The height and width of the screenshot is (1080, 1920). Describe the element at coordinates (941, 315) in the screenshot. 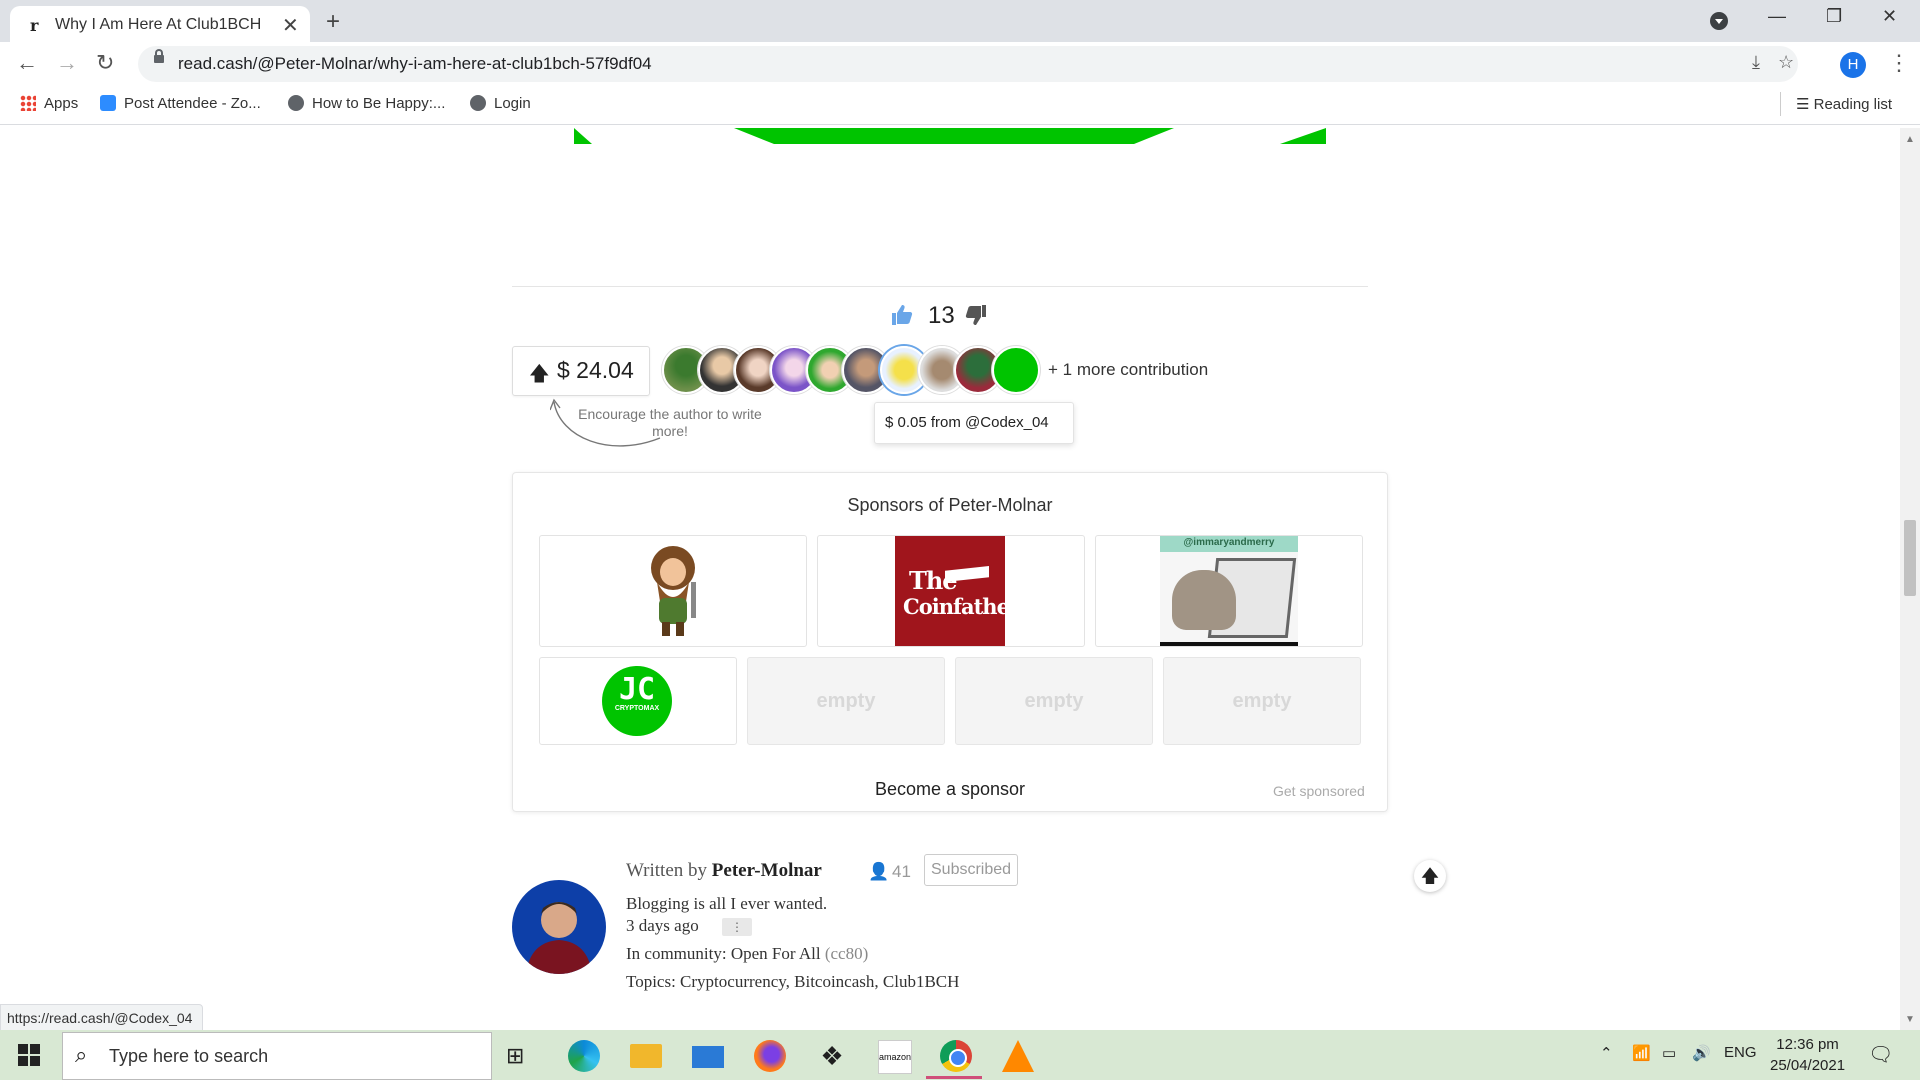

I see `vote-count: 13` at that location.